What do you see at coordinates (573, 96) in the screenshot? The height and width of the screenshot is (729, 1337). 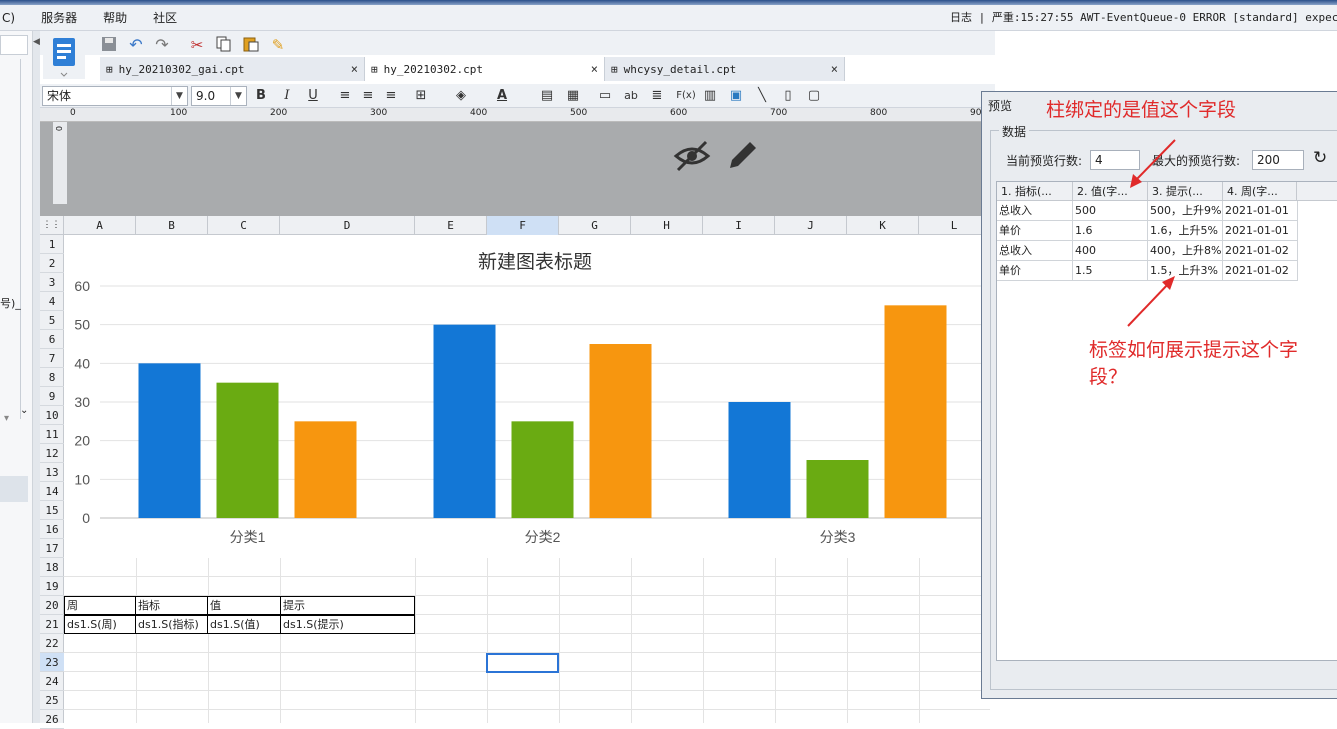 I see `split-icon: ▦` at bounding box center [573, 96].